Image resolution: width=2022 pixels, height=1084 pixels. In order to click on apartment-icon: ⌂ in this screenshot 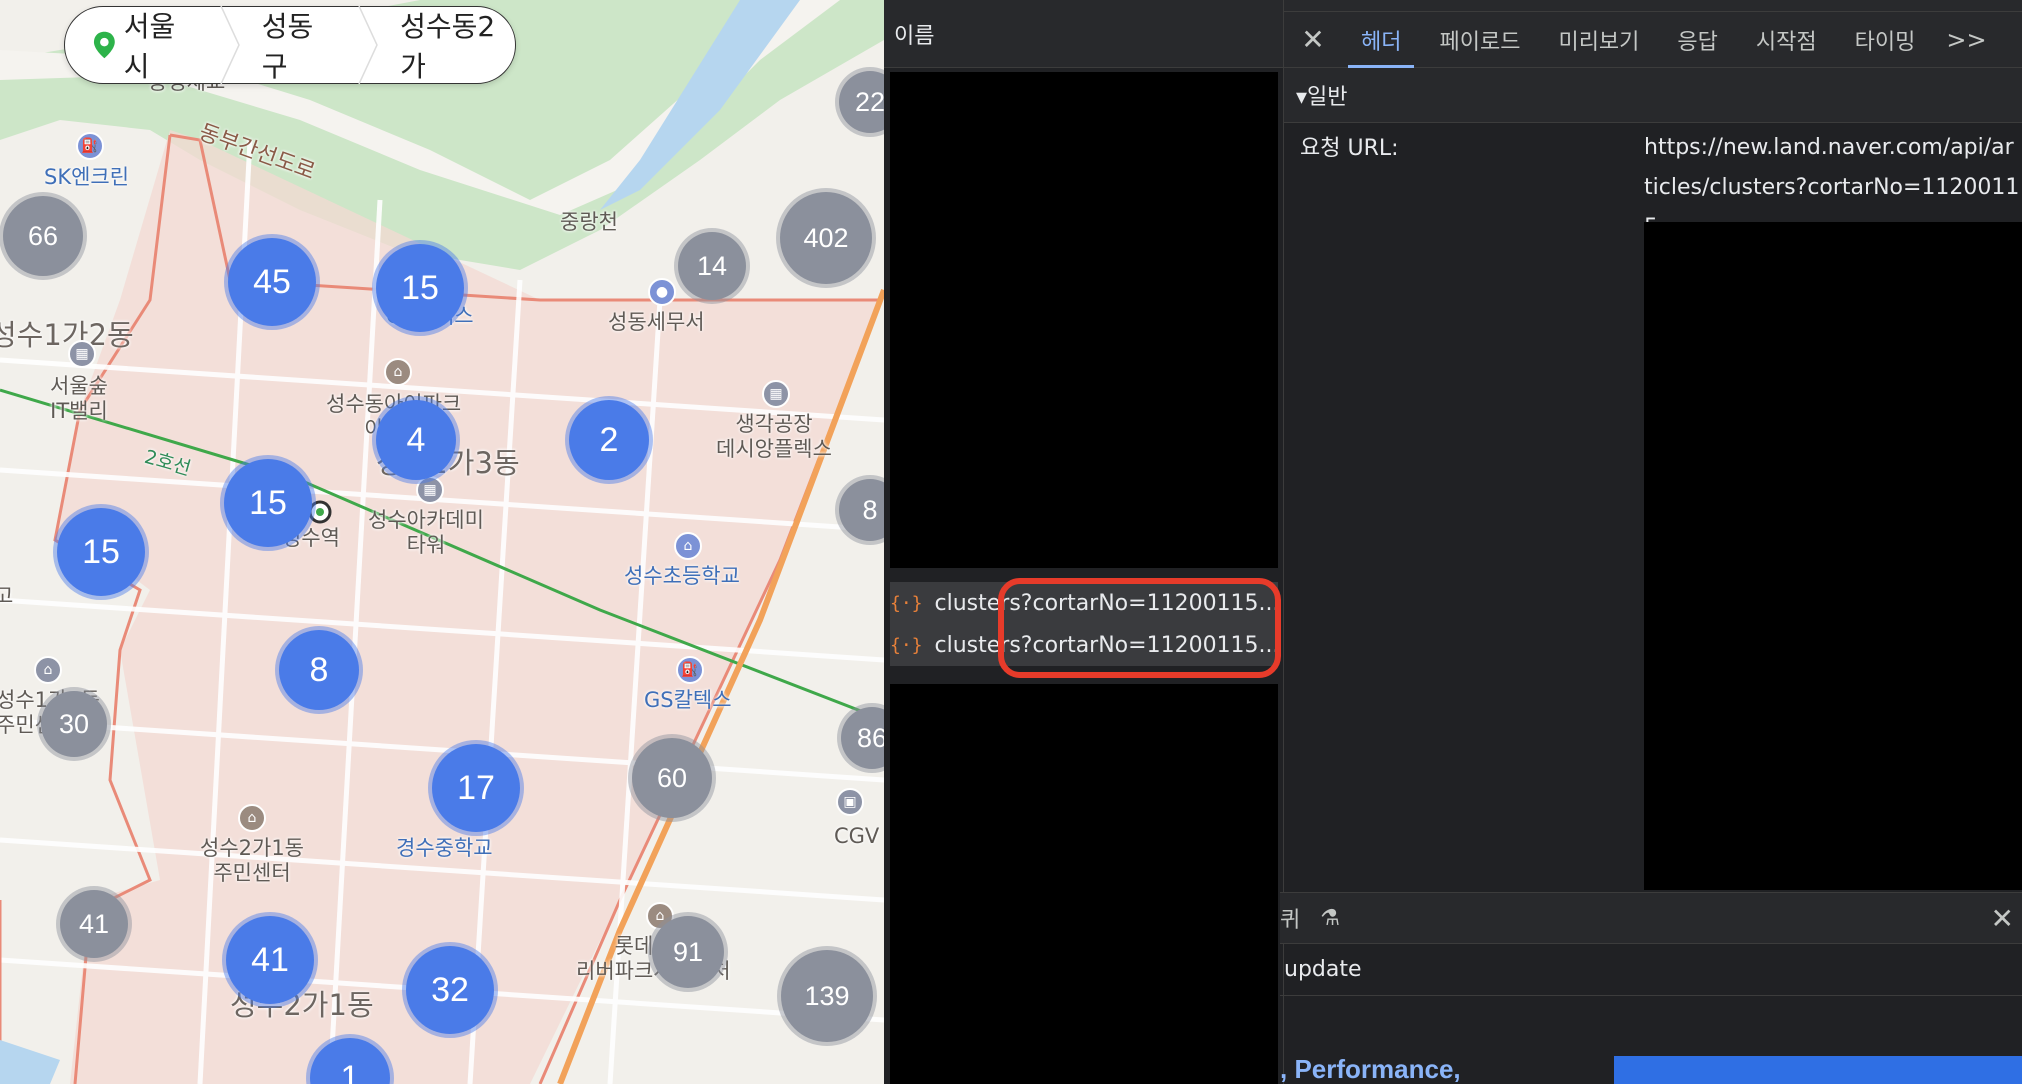, I will do `click(398, 372)`.